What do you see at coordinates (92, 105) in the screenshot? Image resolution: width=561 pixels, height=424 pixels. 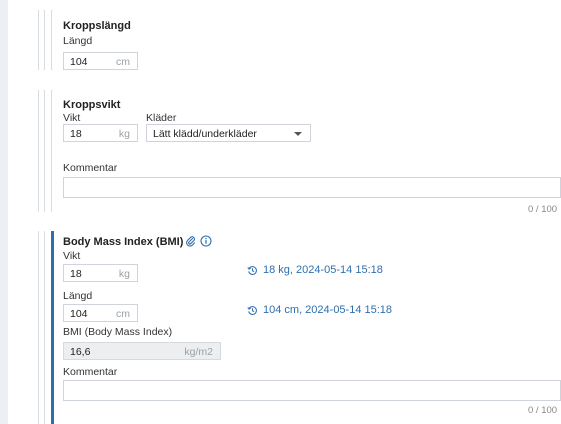 I see `body-weight-title: Kroppsvikt` at bounding box center [92, 105].